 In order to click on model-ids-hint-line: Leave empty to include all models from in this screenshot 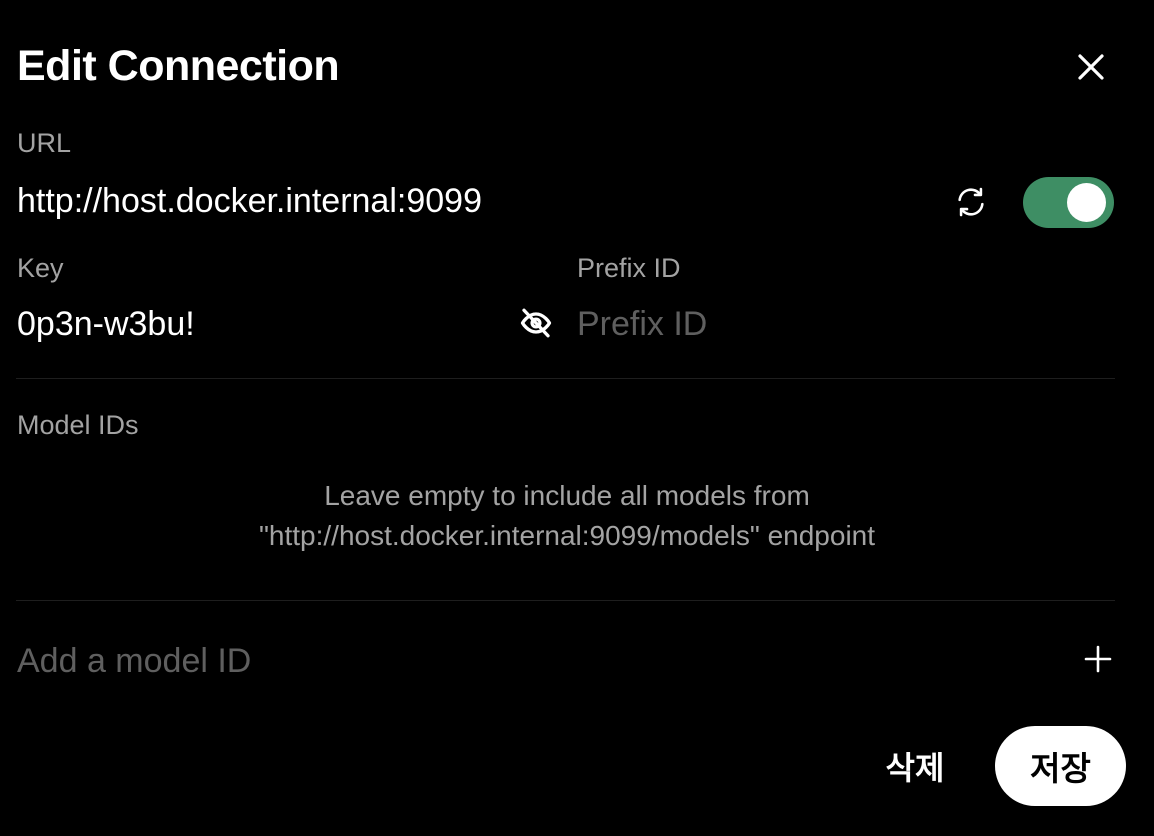, I will do `click(567, 495)`.